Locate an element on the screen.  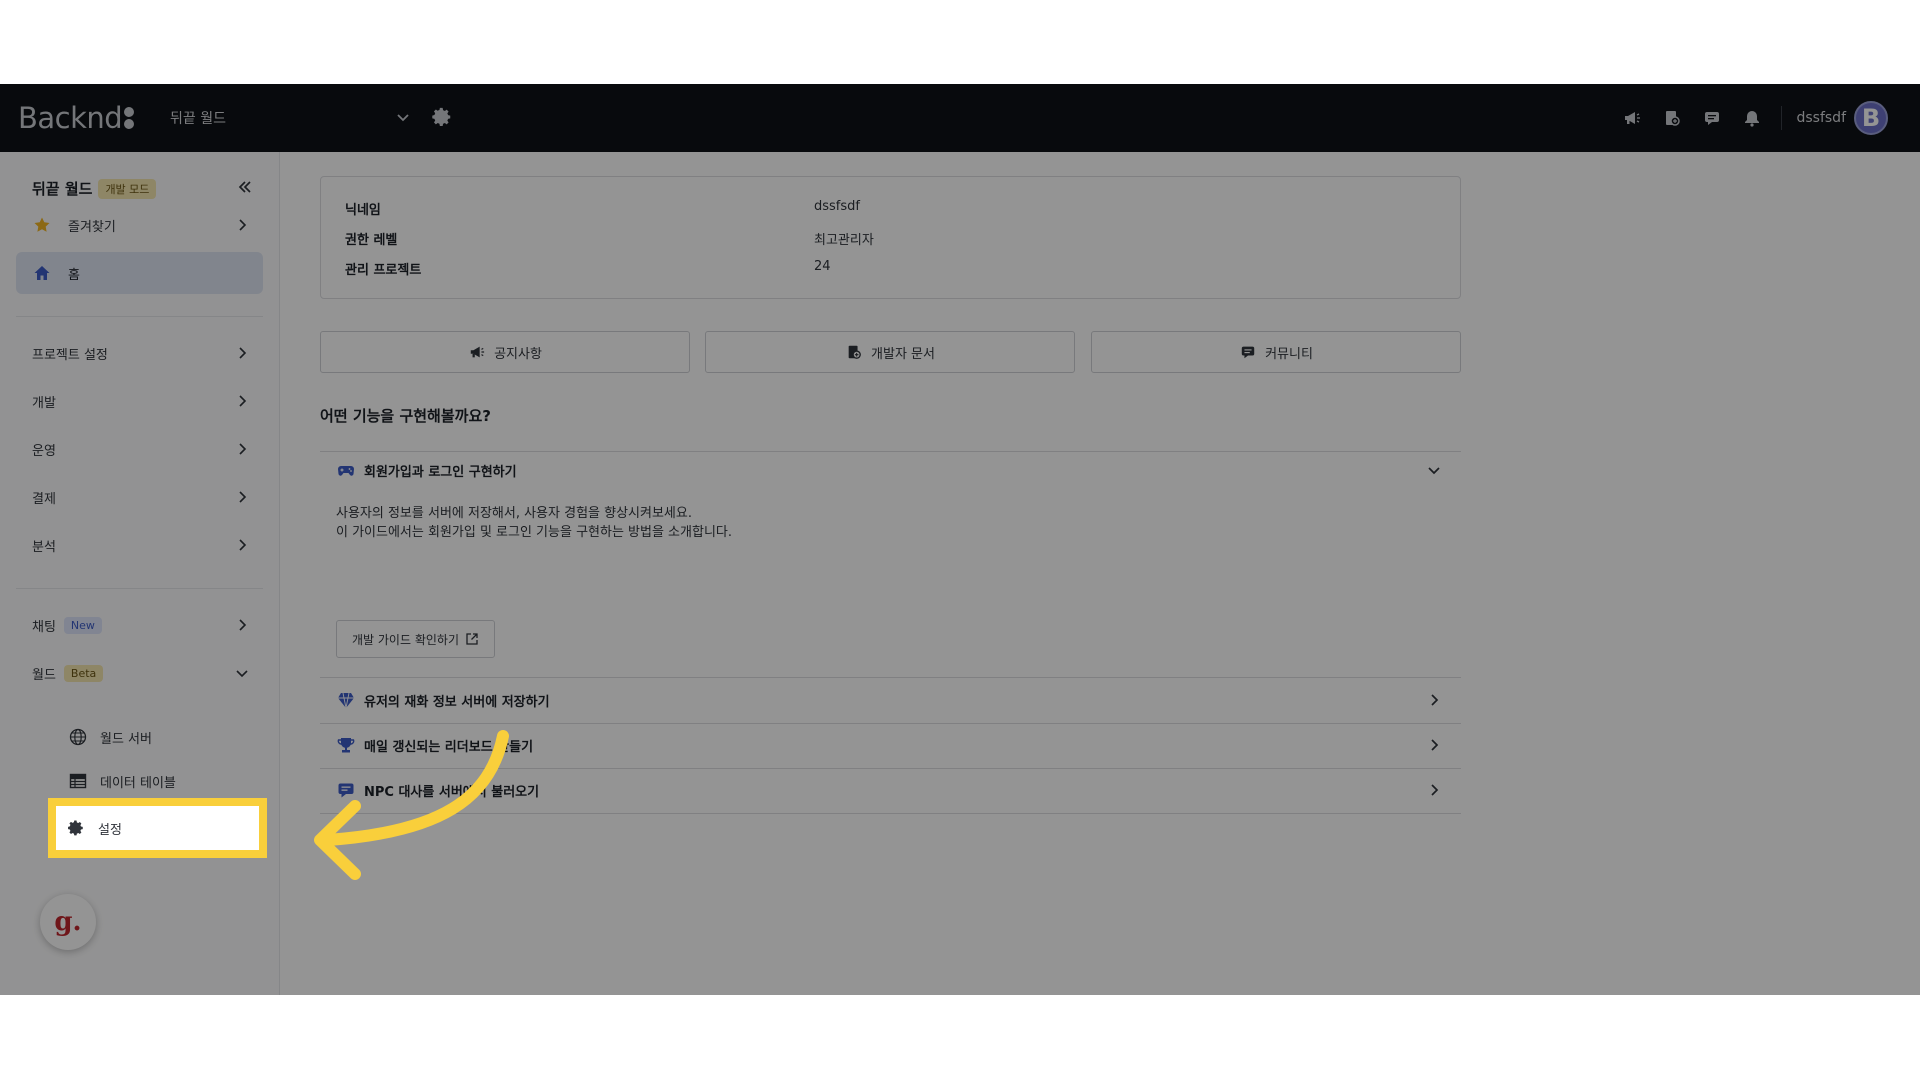
sidebar-subitem-data-table: 데이터 테이블 is located at coordinates (122, 781).